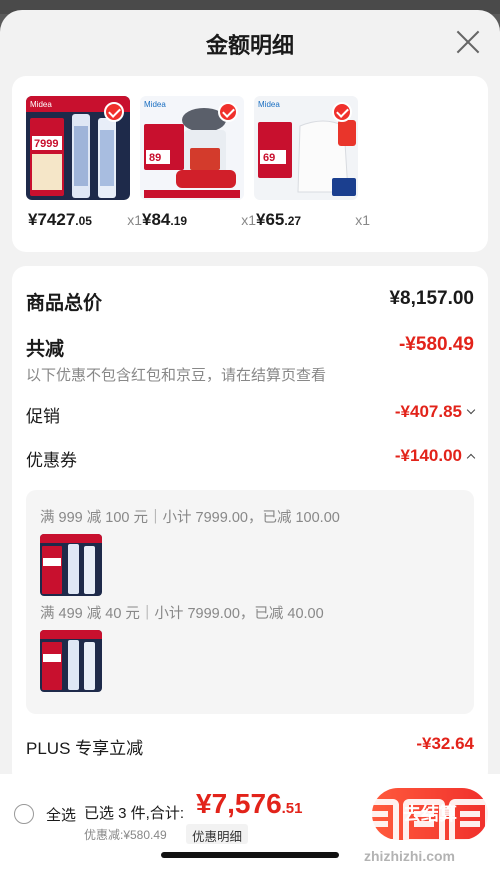 The image size is (500, 878). What do you see at coordinates (125, 835) in the screenshot?
I see `discount-amount: 优惠减:¥580.49` at bounding box center [125, 835].